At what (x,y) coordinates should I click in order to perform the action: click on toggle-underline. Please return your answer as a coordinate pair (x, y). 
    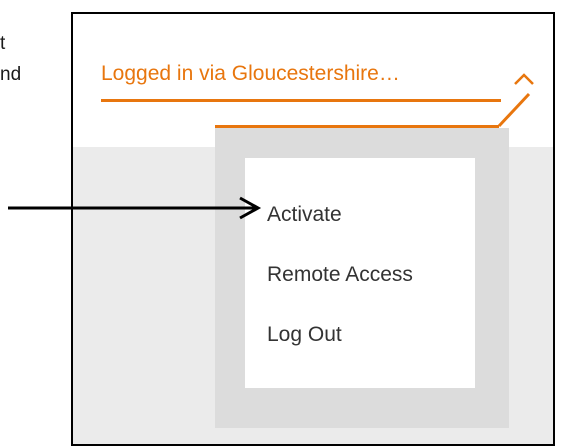
    Looking at the image, I should click on (301, 100).